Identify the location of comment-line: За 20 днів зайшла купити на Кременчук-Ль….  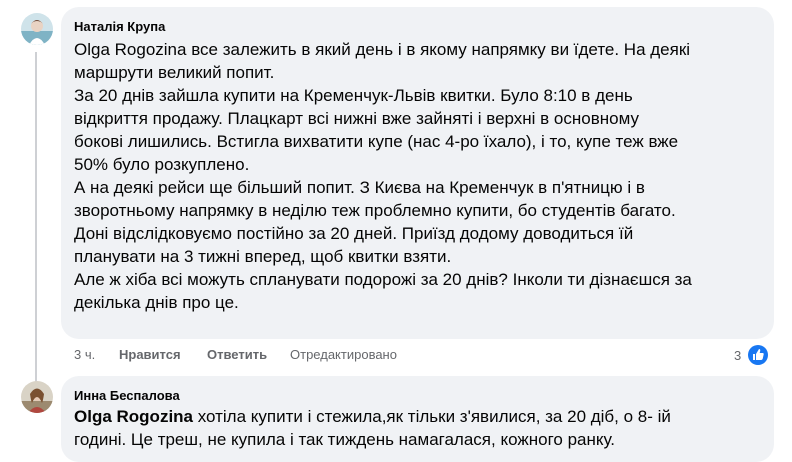
(353, 95).